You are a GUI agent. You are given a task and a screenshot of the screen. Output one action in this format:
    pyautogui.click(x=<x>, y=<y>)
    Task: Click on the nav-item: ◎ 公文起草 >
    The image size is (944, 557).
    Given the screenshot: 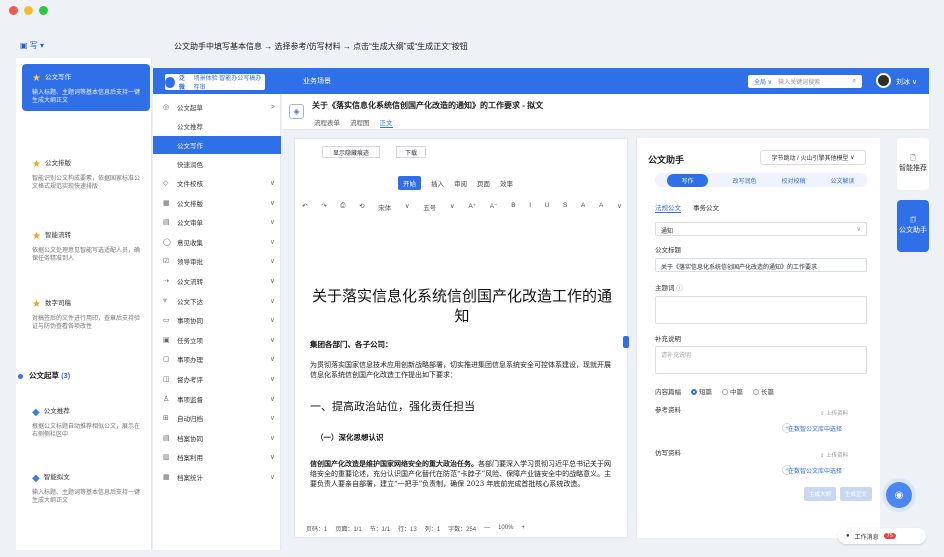 What is the action you would take?
    pyautogui.click(x=219, y=107)
    